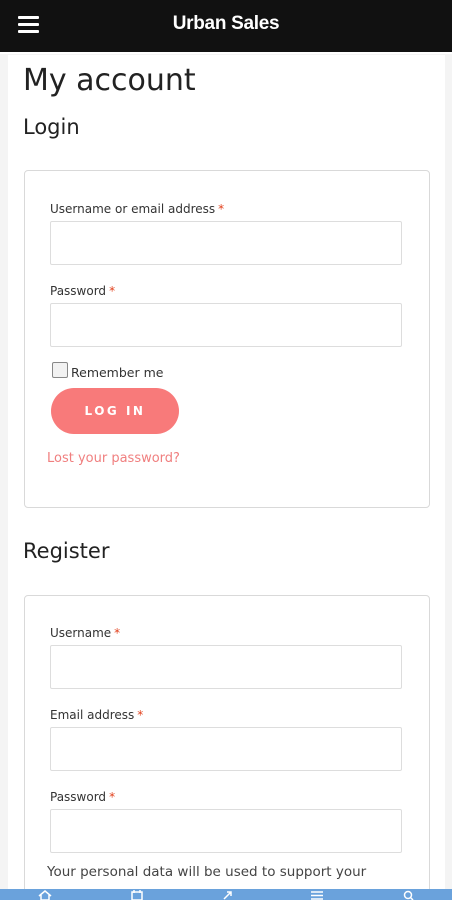 The width and height of the screenshot is (452, 900). What do you see at coordinates (226, 831) in the screenshot?
I see `register-password-input` at bounding box center [226, 831].